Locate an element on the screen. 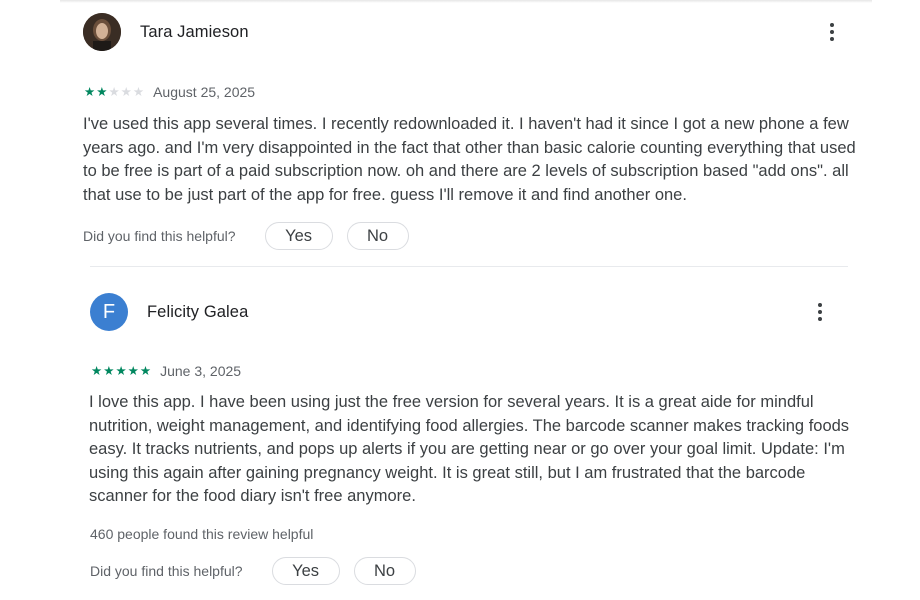  helpful-count: 460 people found this review helpful is located at coordinates (202, 534).